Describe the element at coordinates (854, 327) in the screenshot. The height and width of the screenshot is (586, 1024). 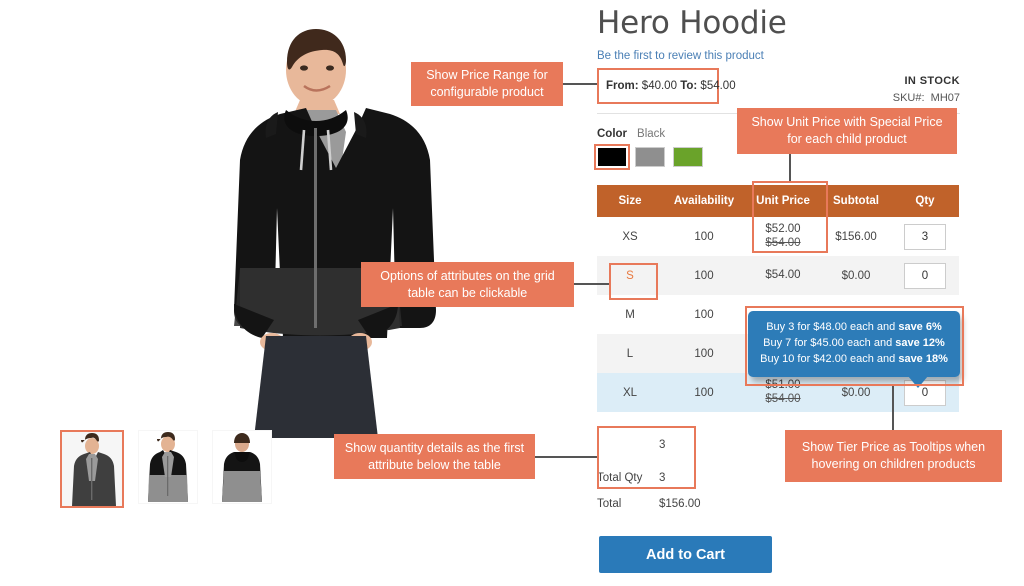
I see `tier-price-line: Buy 3 for $48.00 each and save 6%` at that location.